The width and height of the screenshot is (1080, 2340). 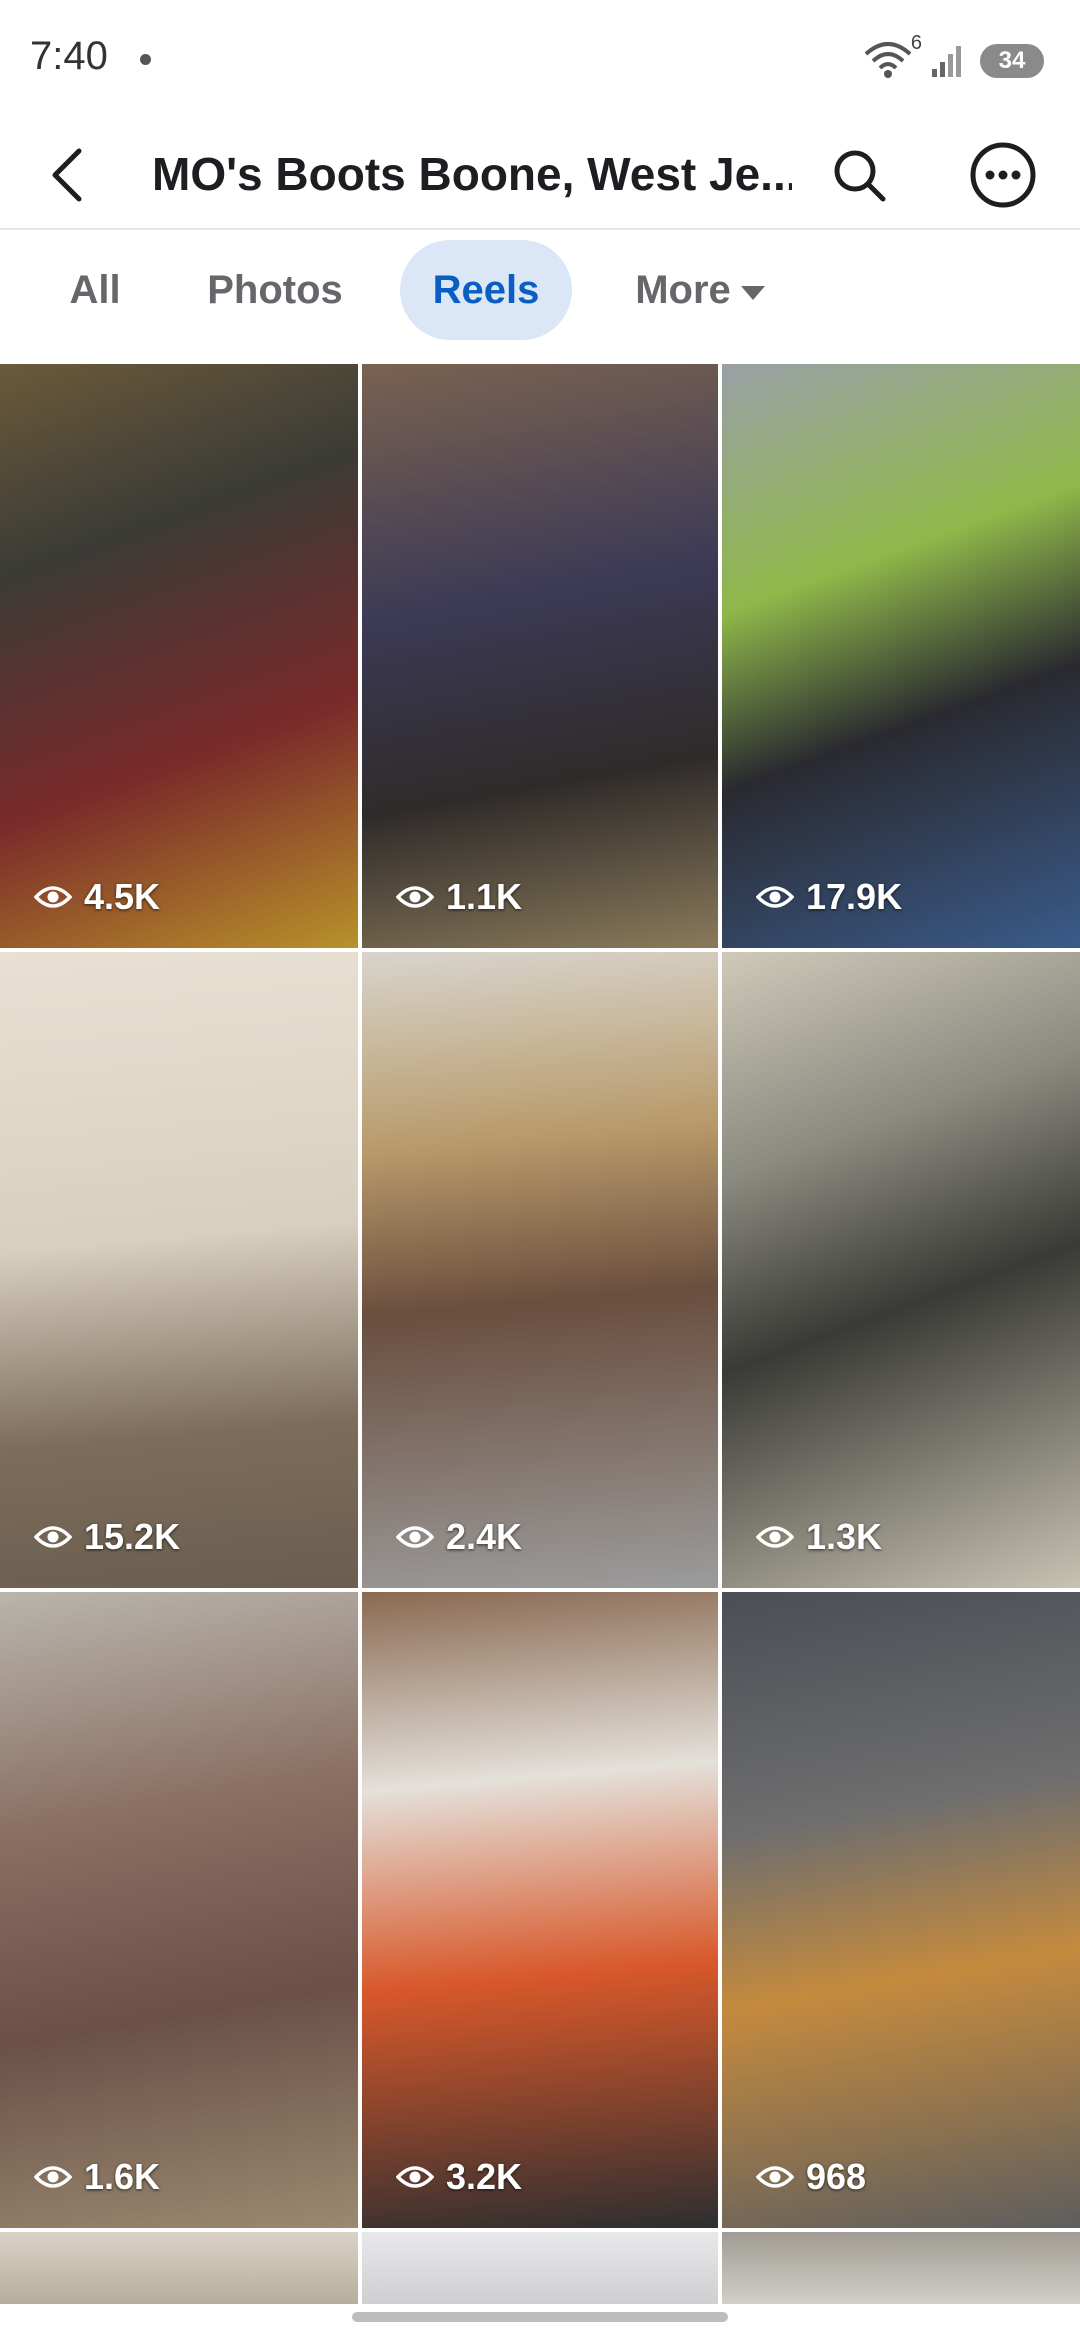 What do you see at coordinates (275, 290) in the screenshot?
I see `tab-photos: Photos` at bounding box center [275, 290].